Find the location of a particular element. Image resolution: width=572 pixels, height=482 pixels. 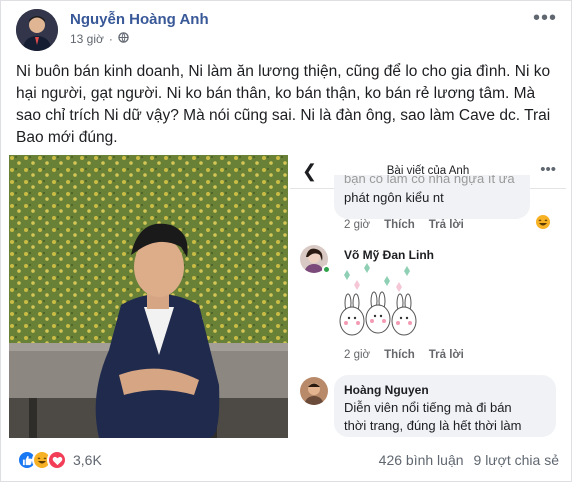

reactions-summary: 3,6K is located at coordinates (59, 460).